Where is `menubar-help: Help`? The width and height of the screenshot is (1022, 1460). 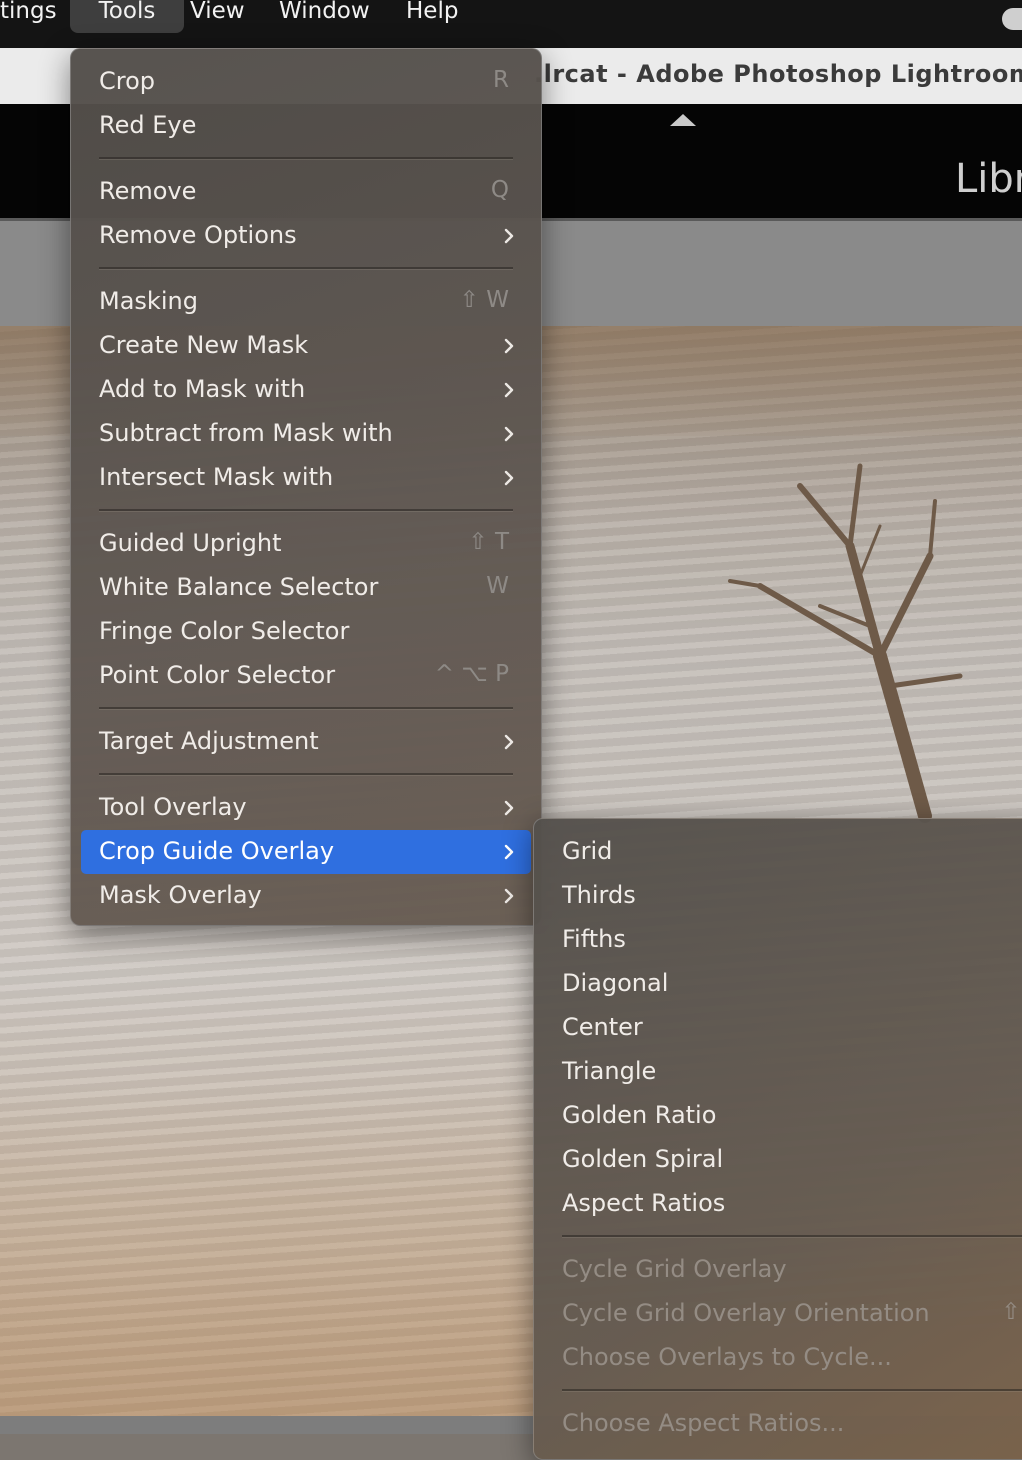 menubar-help: Help is located at coordinates (432, 16).